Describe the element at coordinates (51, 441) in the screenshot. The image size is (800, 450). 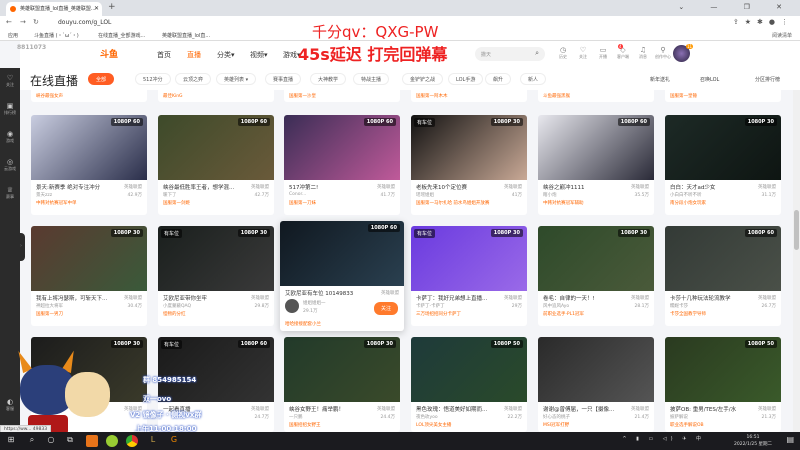
I see `cortana-icon: ○` at that location.